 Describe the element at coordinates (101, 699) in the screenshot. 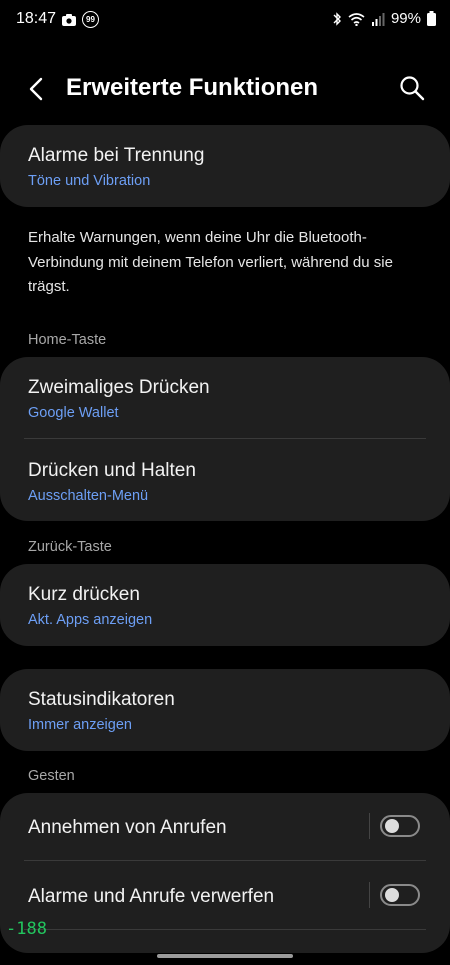

I see `status-indicators-title: Statusindikatoren` at that location.